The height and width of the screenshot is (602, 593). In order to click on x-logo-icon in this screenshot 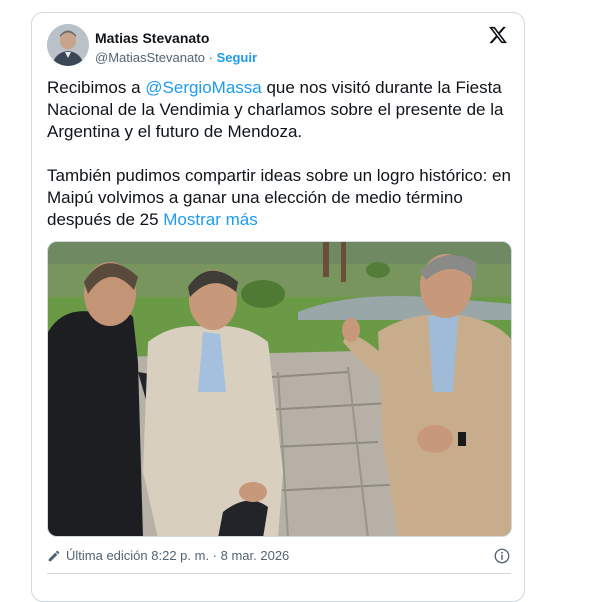, I will do `click(498, 35)`.